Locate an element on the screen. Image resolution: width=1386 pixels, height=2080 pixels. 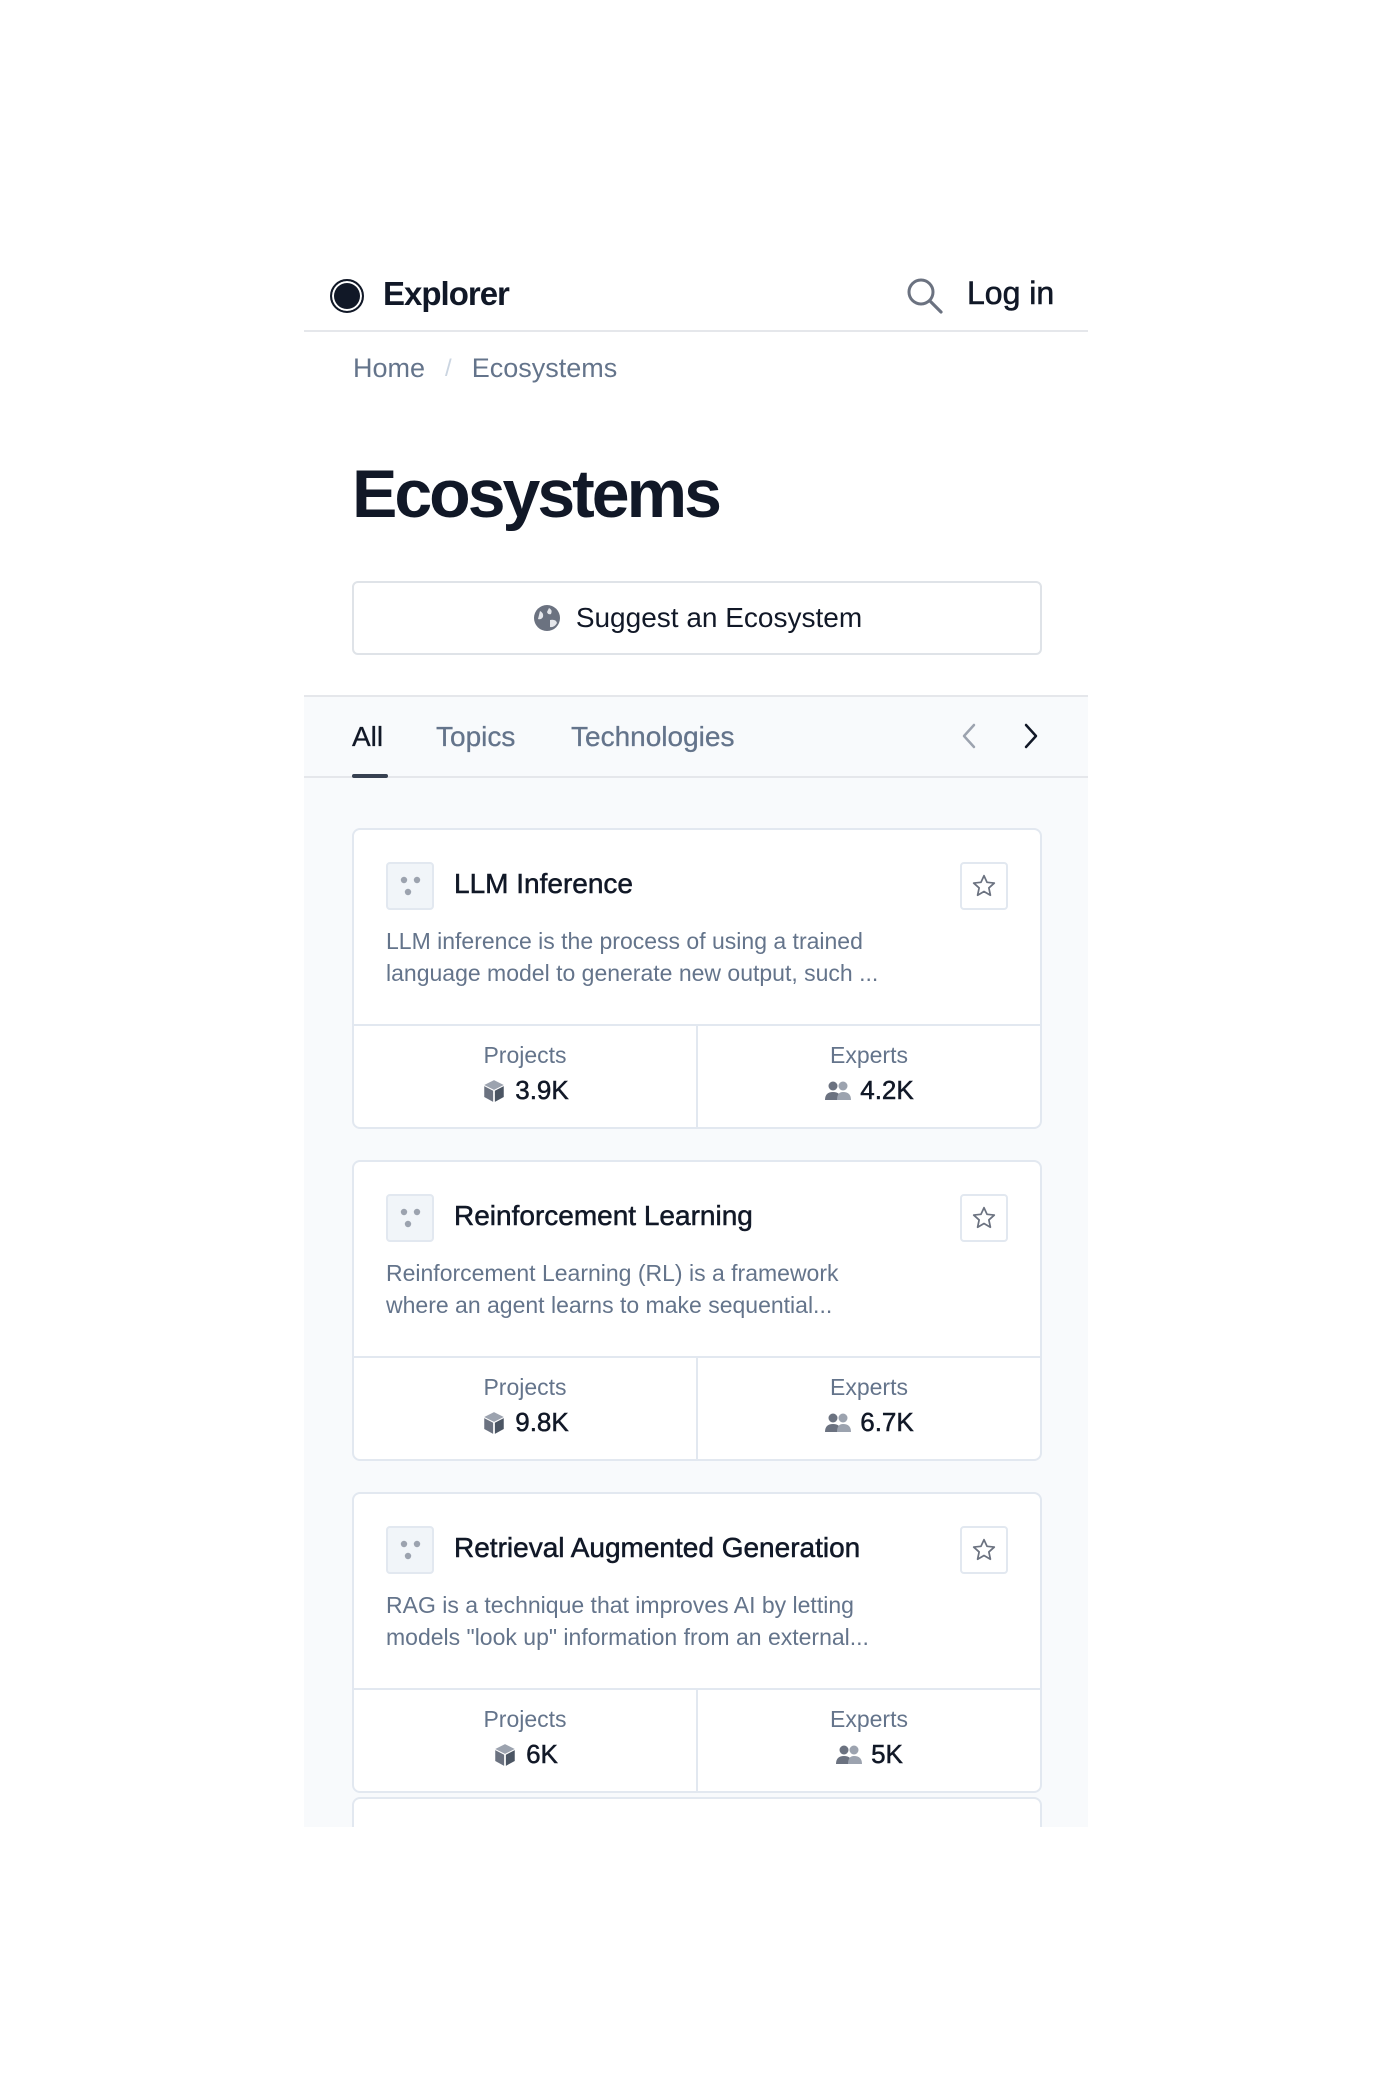
tab-topics: Topics is located at coordinates (476, 737).